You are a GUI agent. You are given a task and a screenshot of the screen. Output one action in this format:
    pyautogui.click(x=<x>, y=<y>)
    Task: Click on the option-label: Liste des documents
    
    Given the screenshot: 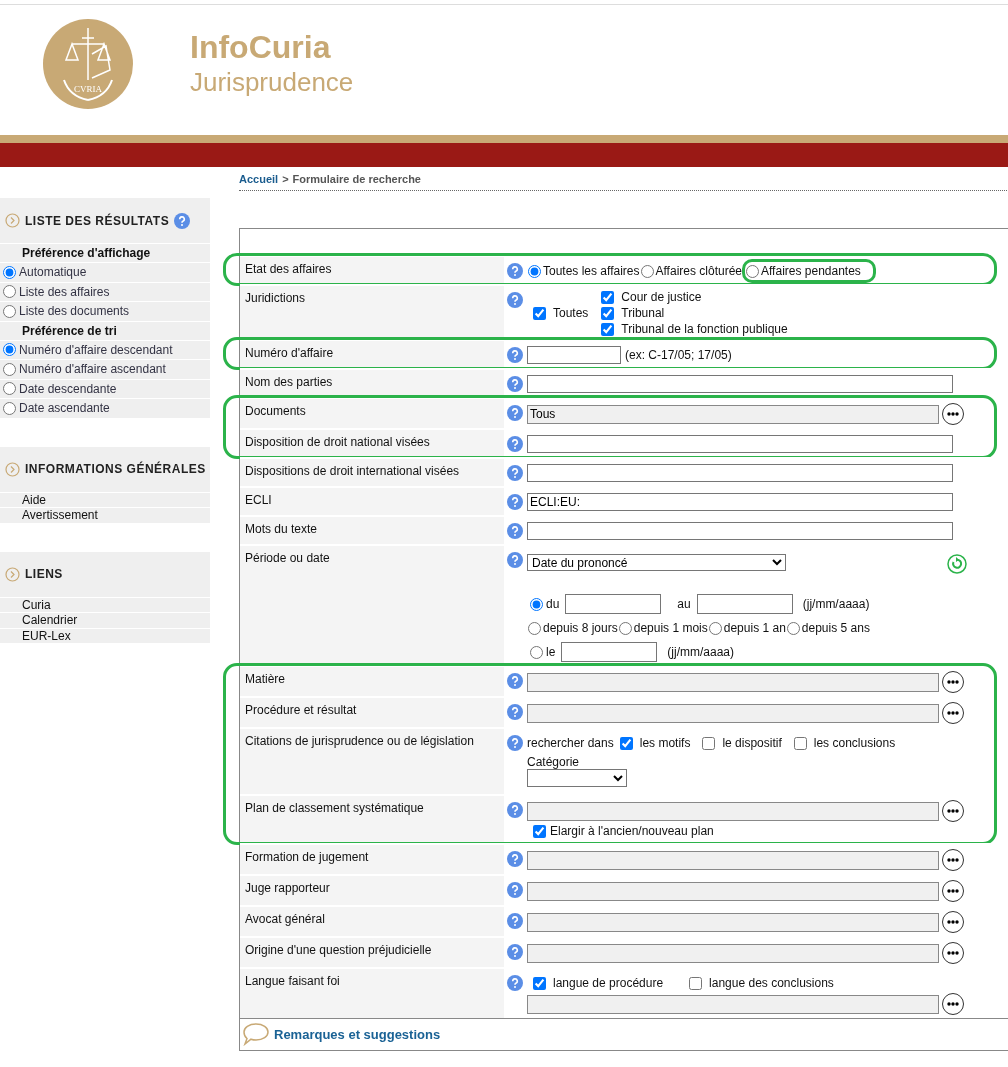 What is the action you would take?
    pyautogui.click(x=74, y=311)
    